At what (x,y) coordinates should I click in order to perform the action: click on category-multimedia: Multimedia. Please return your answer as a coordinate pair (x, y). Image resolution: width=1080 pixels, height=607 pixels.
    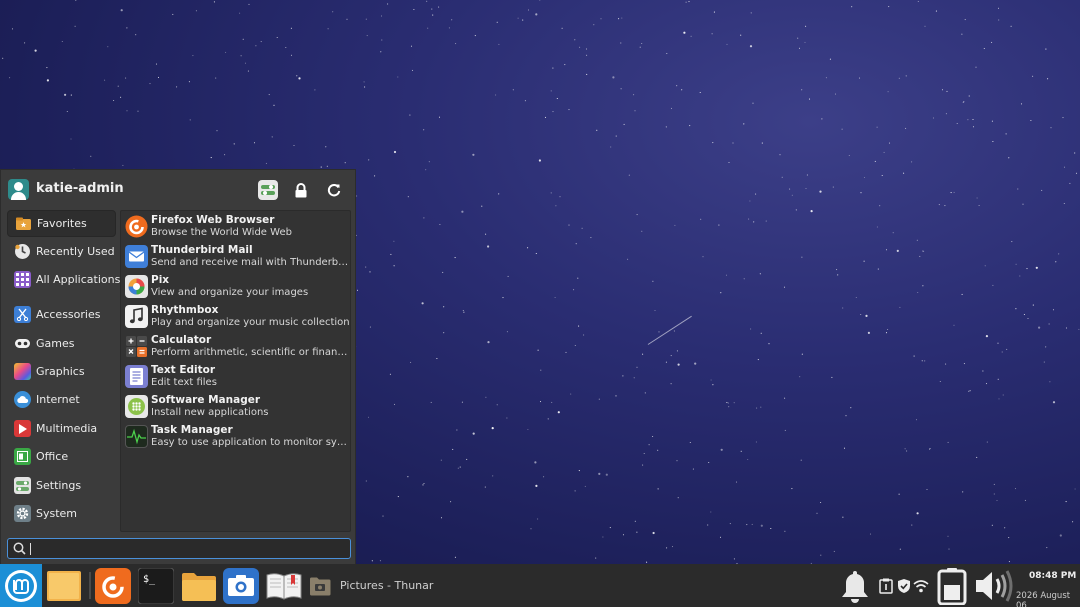
    Looking at the image, I should click on (61, 428).